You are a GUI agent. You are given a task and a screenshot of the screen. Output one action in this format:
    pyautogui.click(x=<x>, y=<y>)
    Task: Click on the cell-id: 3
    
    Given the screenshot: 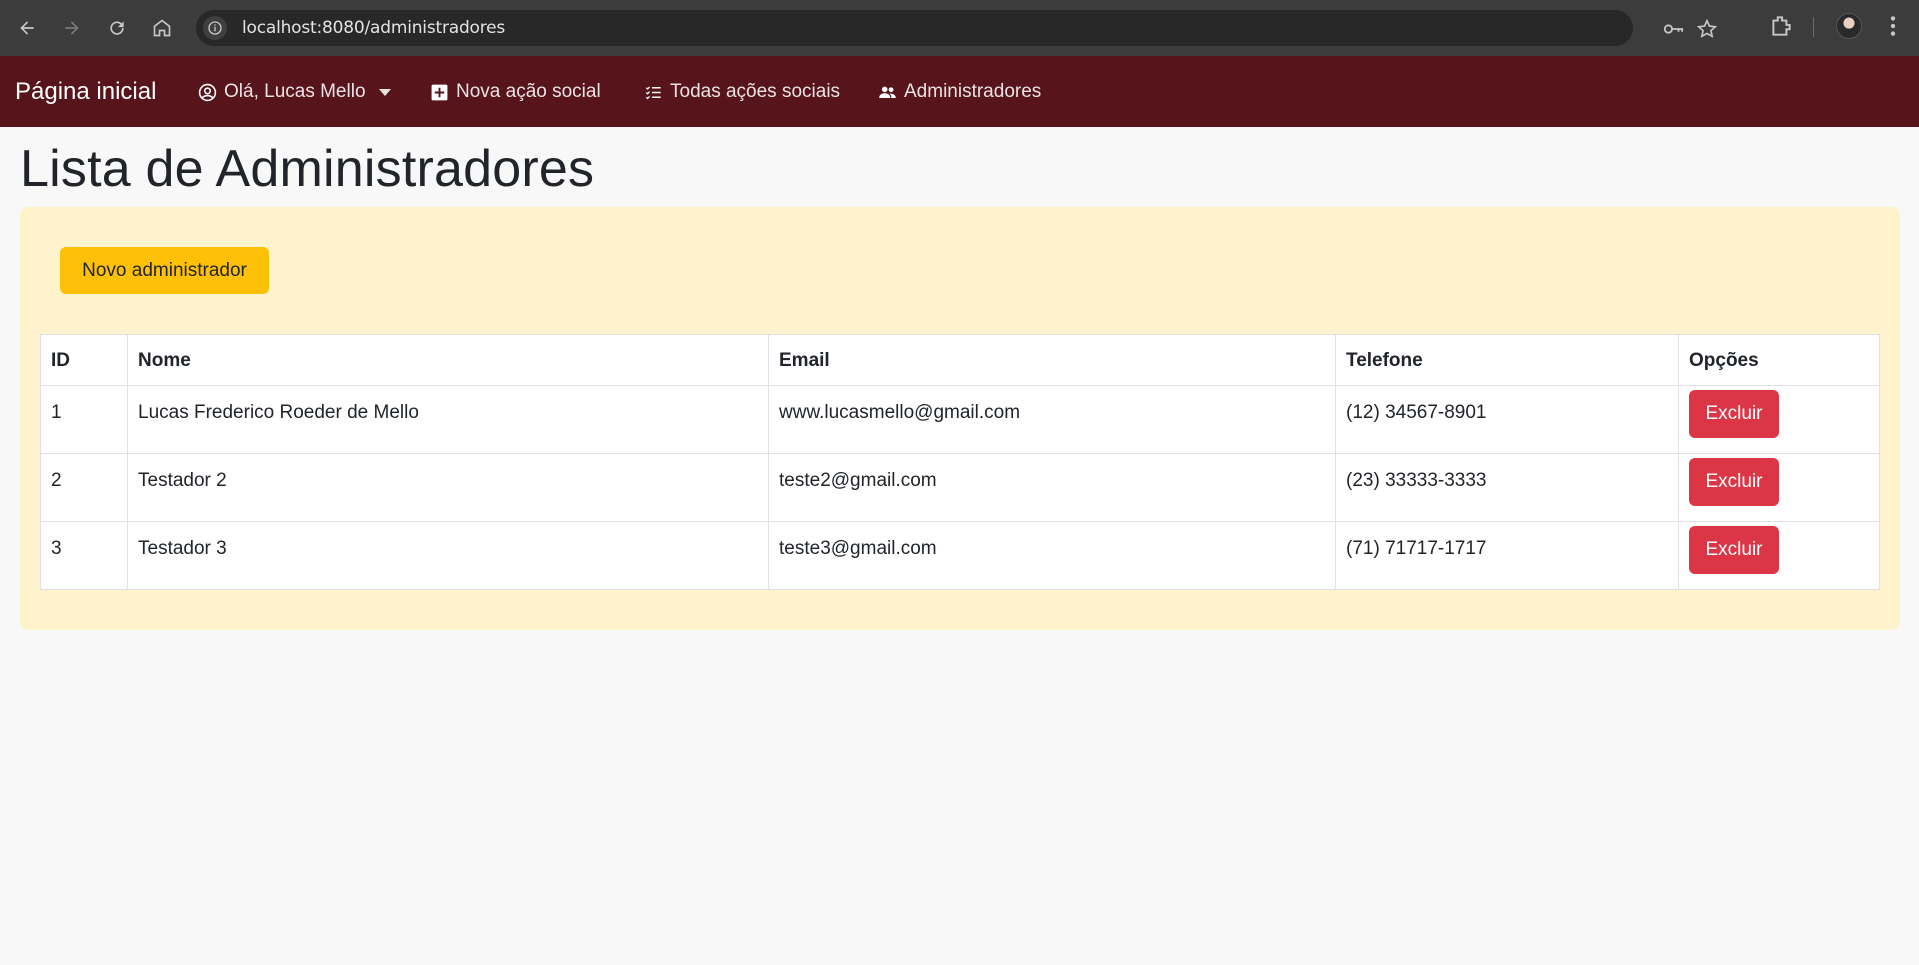 What is the action you would take?
    pyautogui.click(x=84, y=555)
    